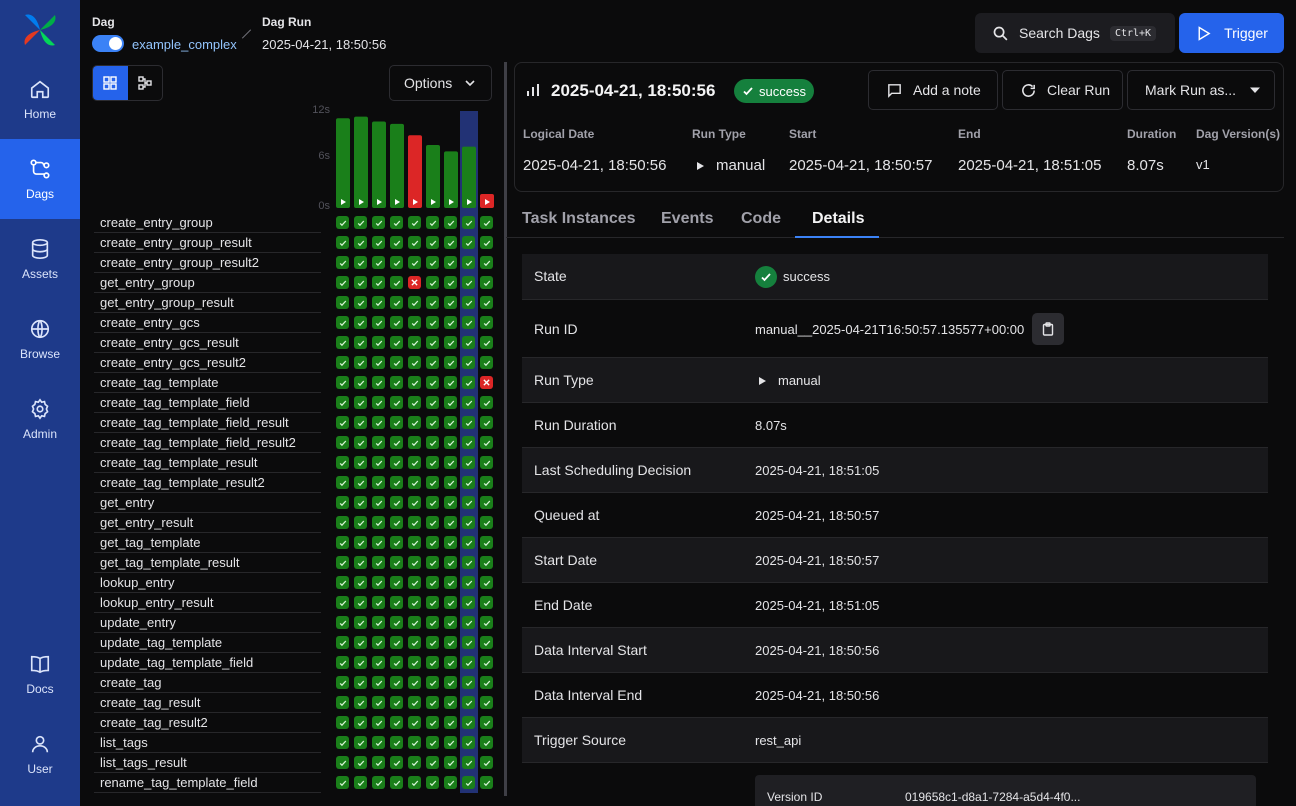  I want to click on panel-resize-handle, so click(505, 429).